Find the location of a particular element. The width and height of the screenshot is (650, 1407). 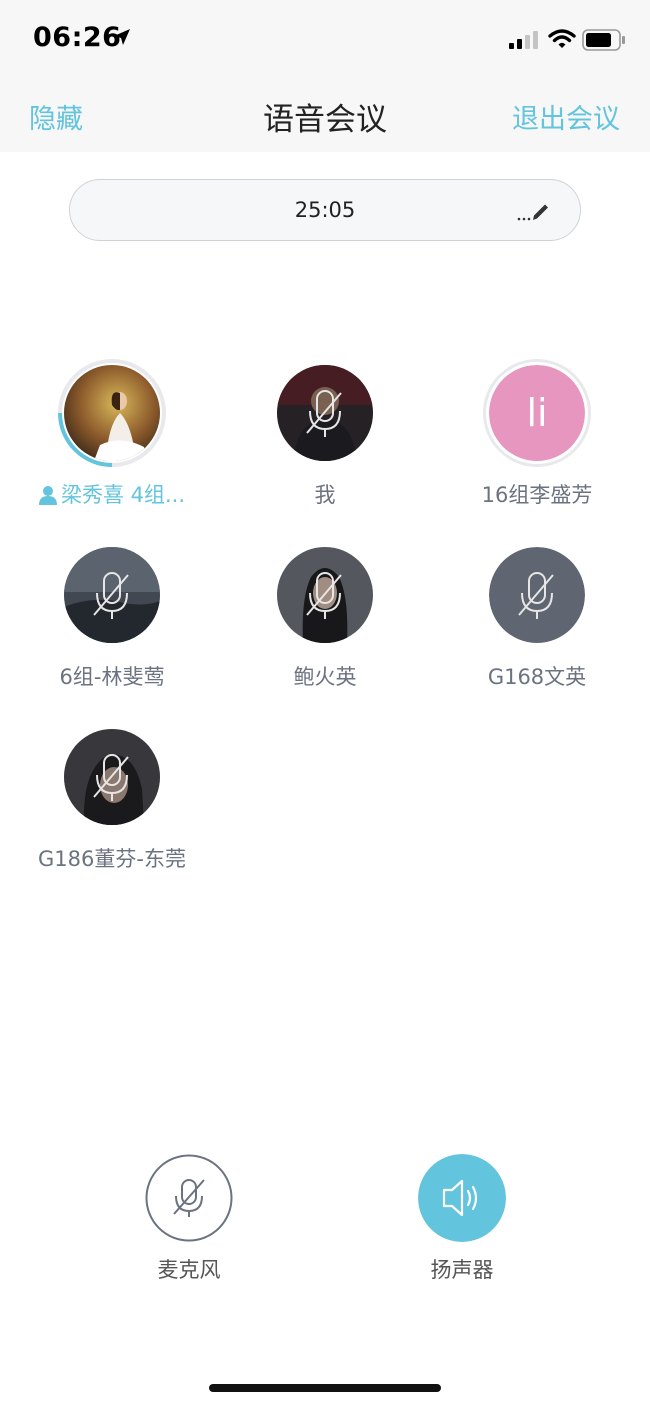

exit-meeting-button: 退出会议 is located at coordinates (566, 116).